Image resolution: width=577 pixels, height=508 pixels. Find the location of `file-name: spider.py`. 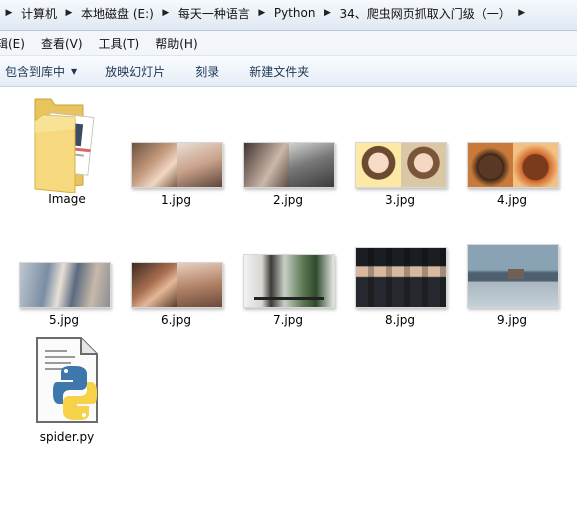

file-name: spider.py is located at coordinates (67, 437).